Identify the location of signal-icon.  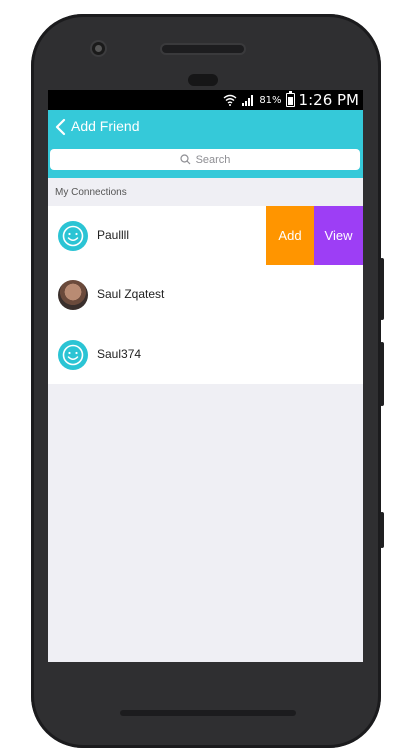
(248, 100).